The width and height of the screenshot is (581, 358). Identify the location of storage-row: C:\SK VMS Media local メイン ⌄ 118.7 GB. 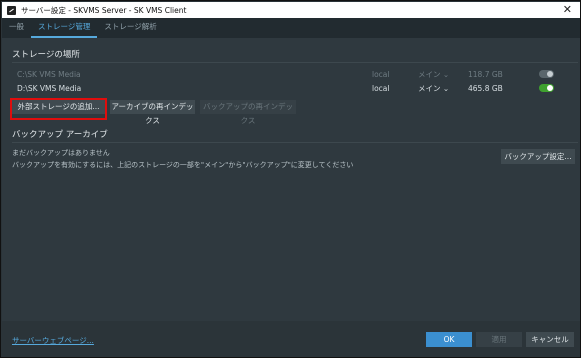
(297, 74).